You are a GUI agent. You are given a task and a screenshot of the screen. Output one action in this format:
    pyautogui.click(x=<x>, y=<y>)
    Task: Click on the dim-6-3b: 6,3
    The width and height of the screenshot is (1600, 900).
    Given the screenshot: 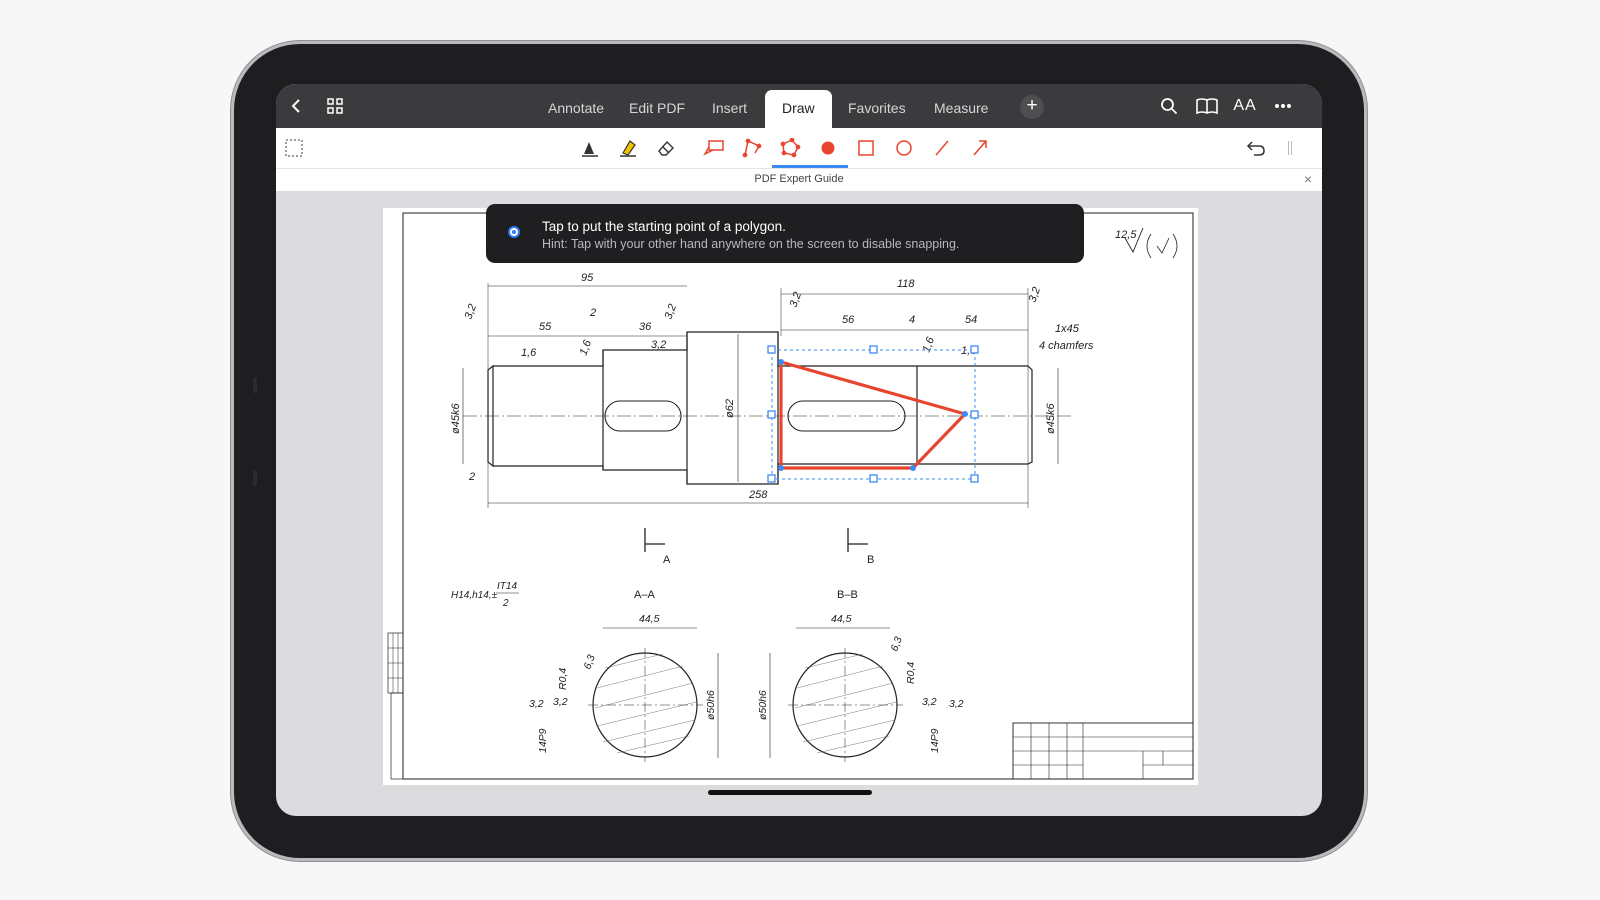 What is the action you would take?
    pyautogui.click(x=897, y=644)
    